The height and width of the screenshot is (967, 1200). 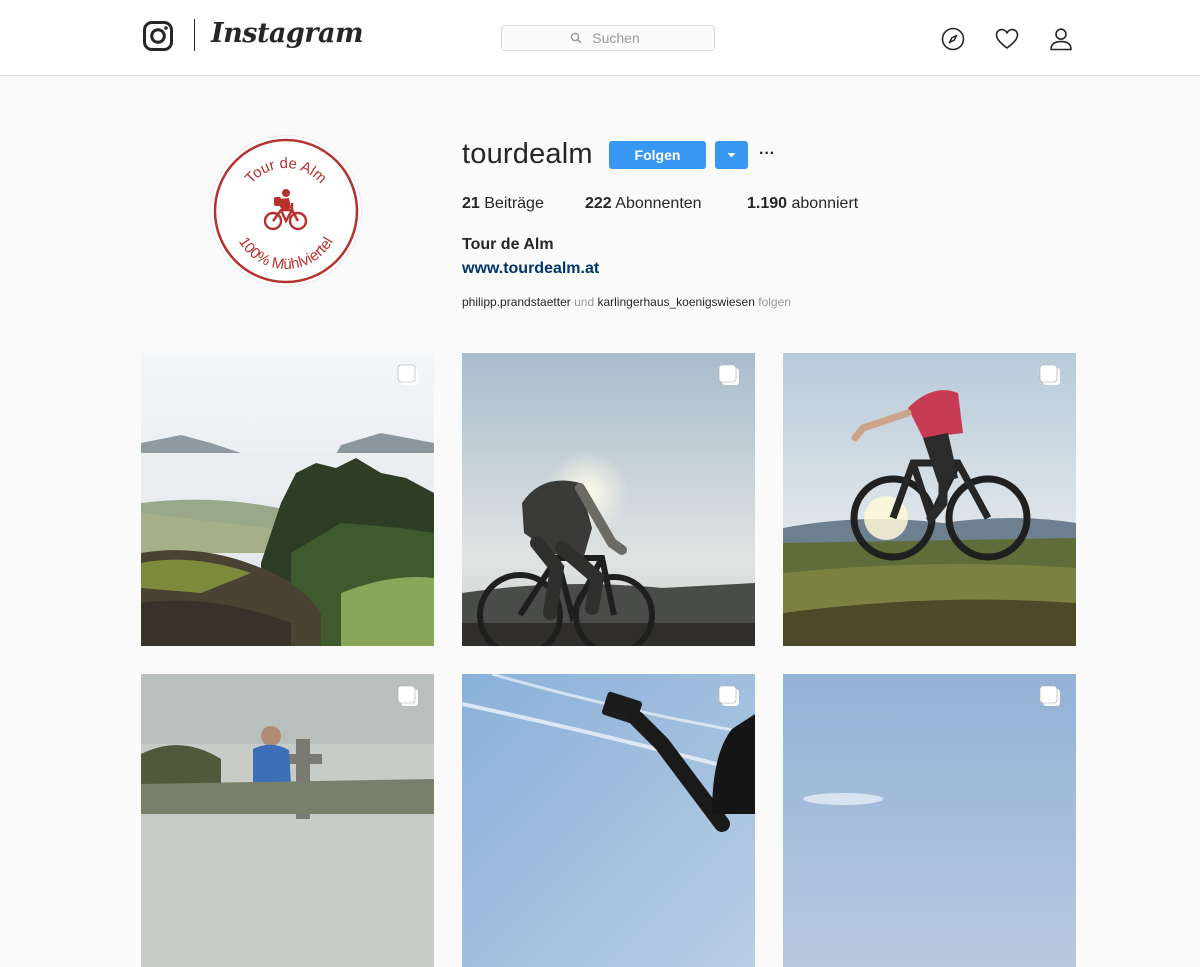 What do you see at coordinates (598, 203) in the screenshot?
I see `stat-followers-count: 222` at bounding box center [598, 203].